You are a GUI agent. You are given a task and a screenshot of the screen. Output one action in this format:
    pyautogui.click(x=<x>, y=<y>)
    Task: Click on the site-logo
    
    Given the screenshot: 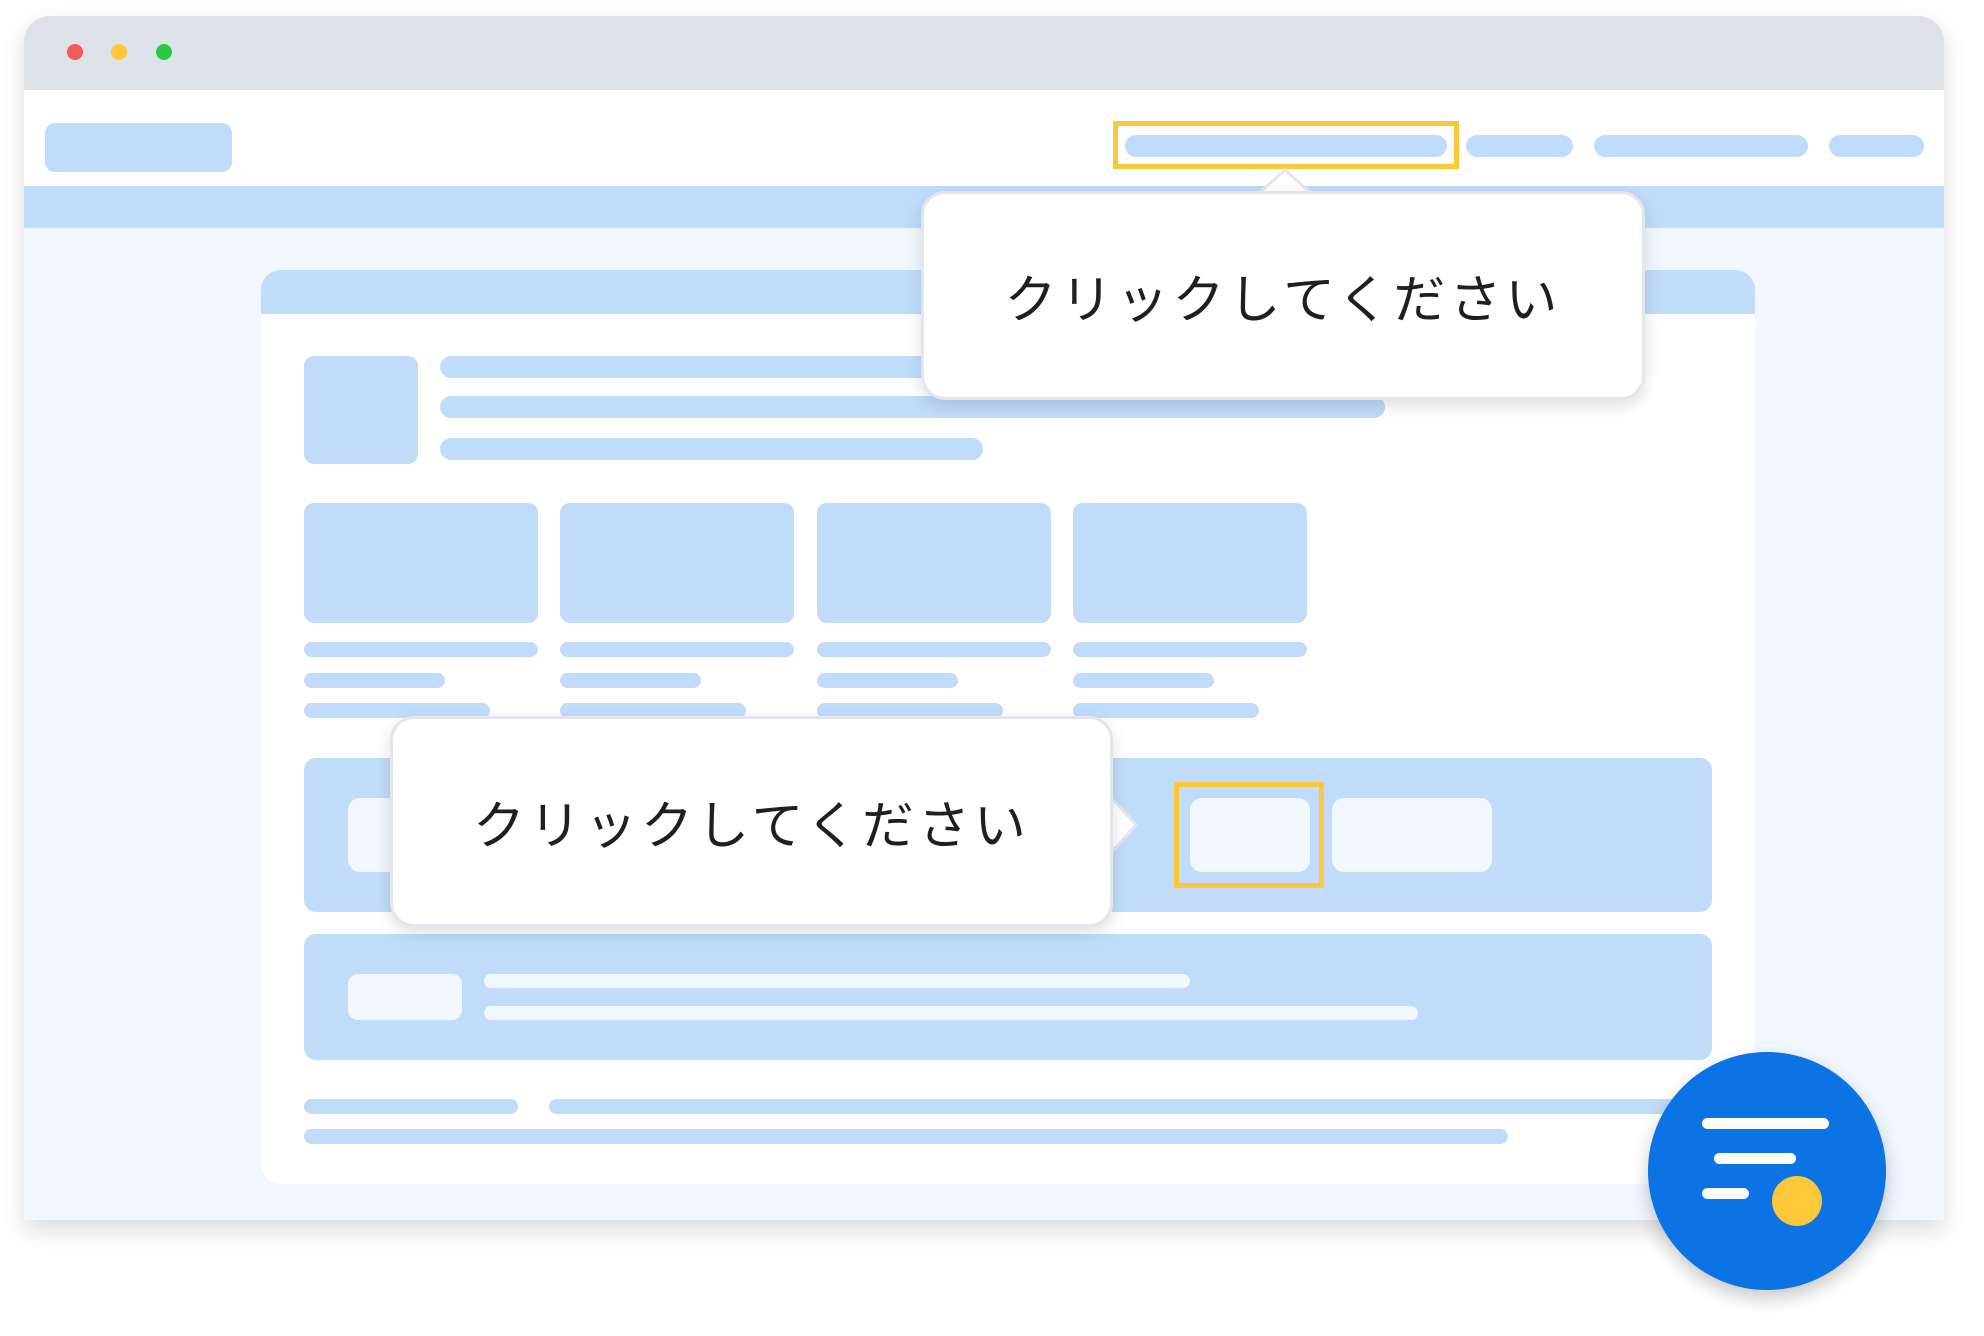 What is the action you would take?
    pyautogui.click(x=138, y=147)
    